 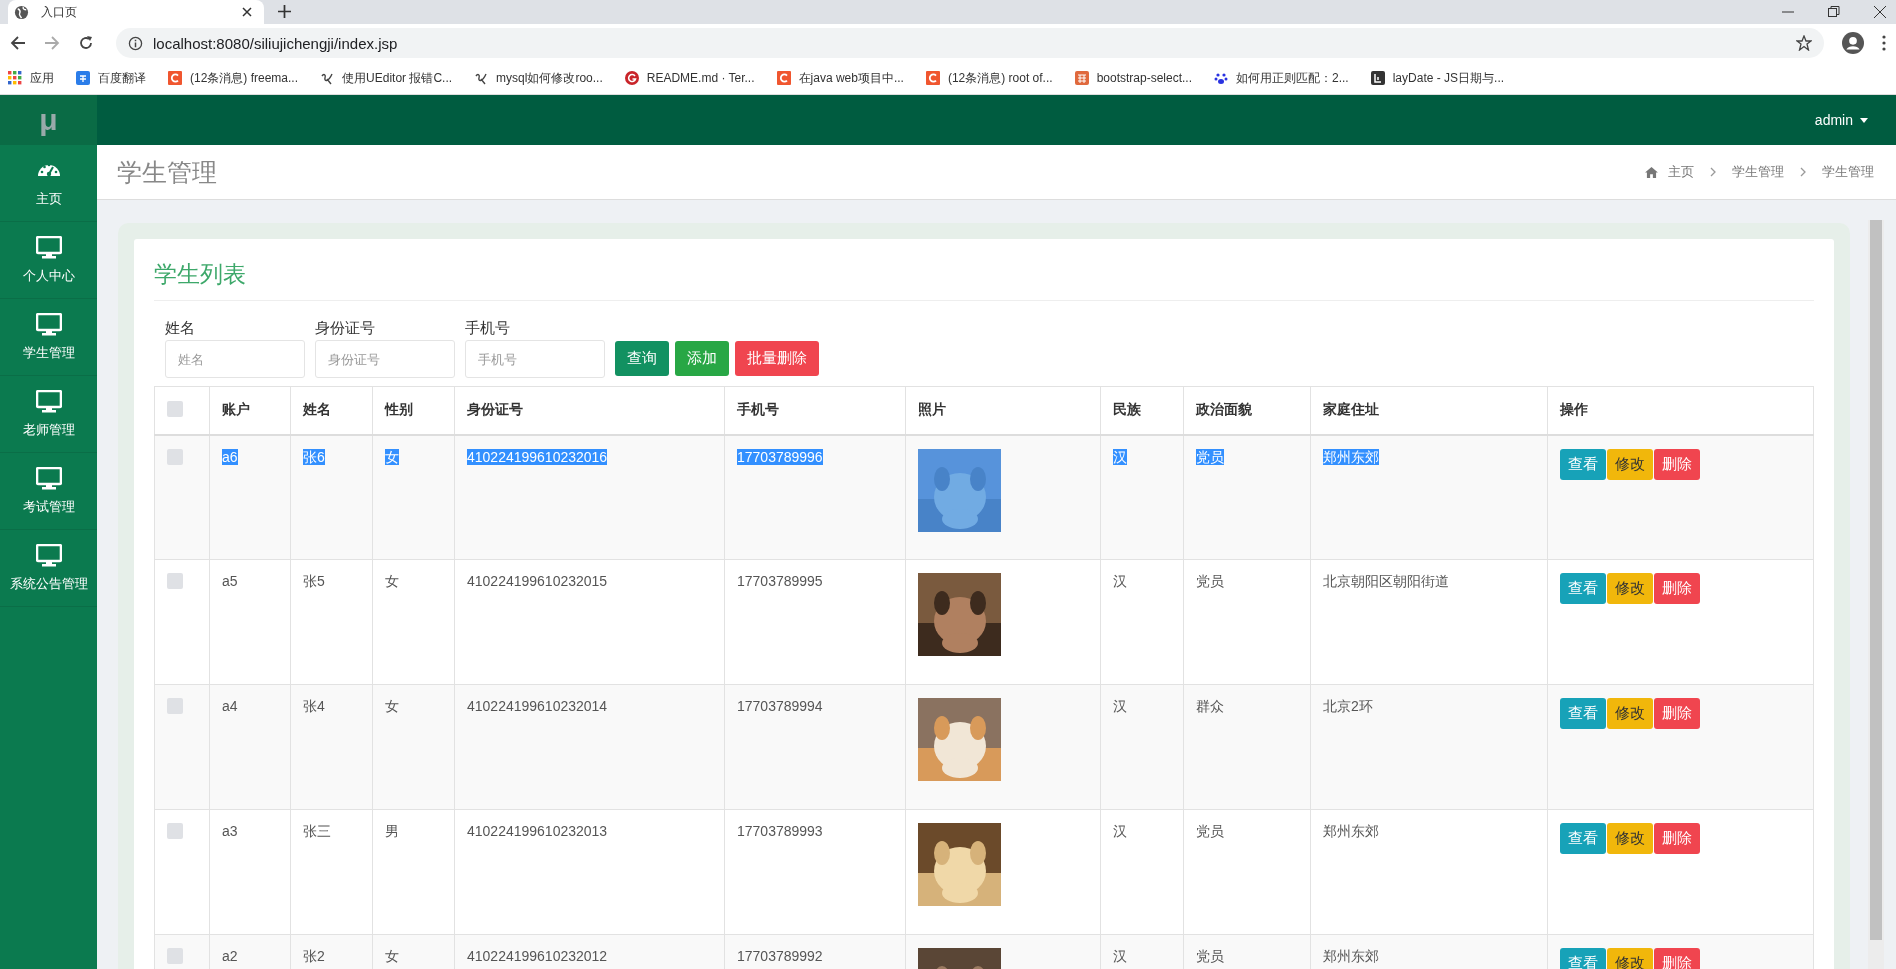 I want to click on table-cell: 17703789992, so click(x=780, y=956).